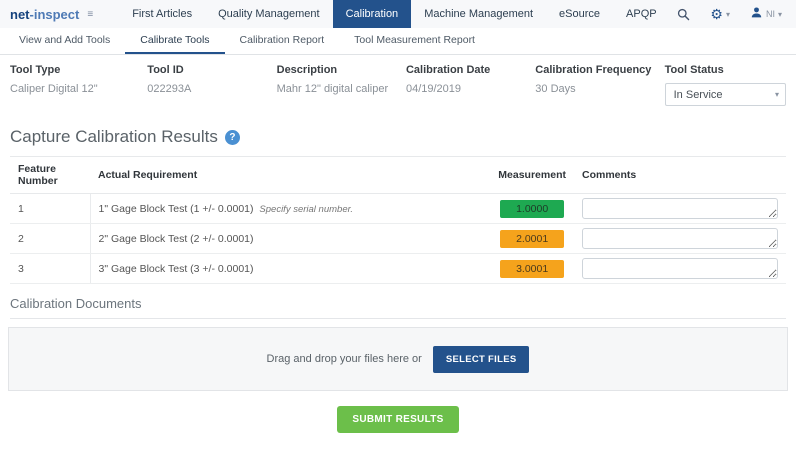  What do you see at coordinates (398, 136) in the screenshot?
I see `capture-results-heading: Capture Calibration Results ?` at bounding box center [398, 136].